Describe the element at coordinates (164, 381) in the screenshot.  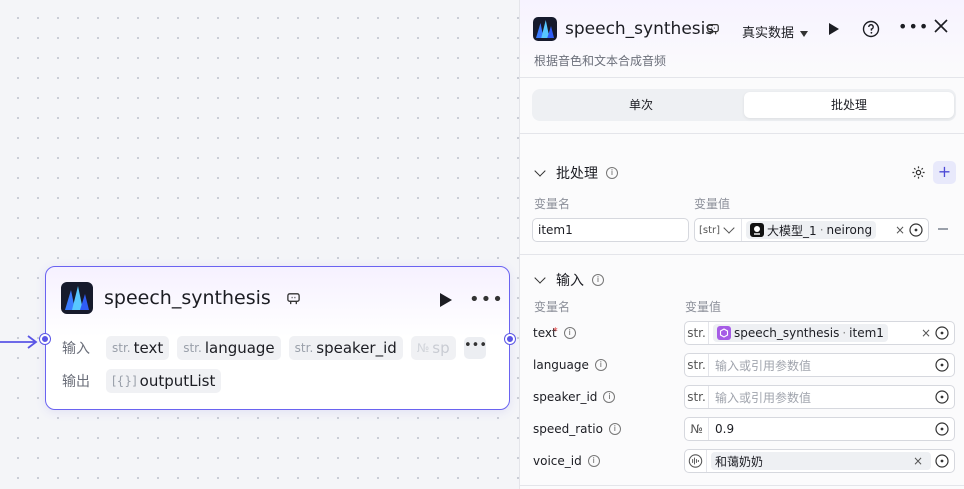
I see `output-chip-outputlist: [{}] outputList` at that location.